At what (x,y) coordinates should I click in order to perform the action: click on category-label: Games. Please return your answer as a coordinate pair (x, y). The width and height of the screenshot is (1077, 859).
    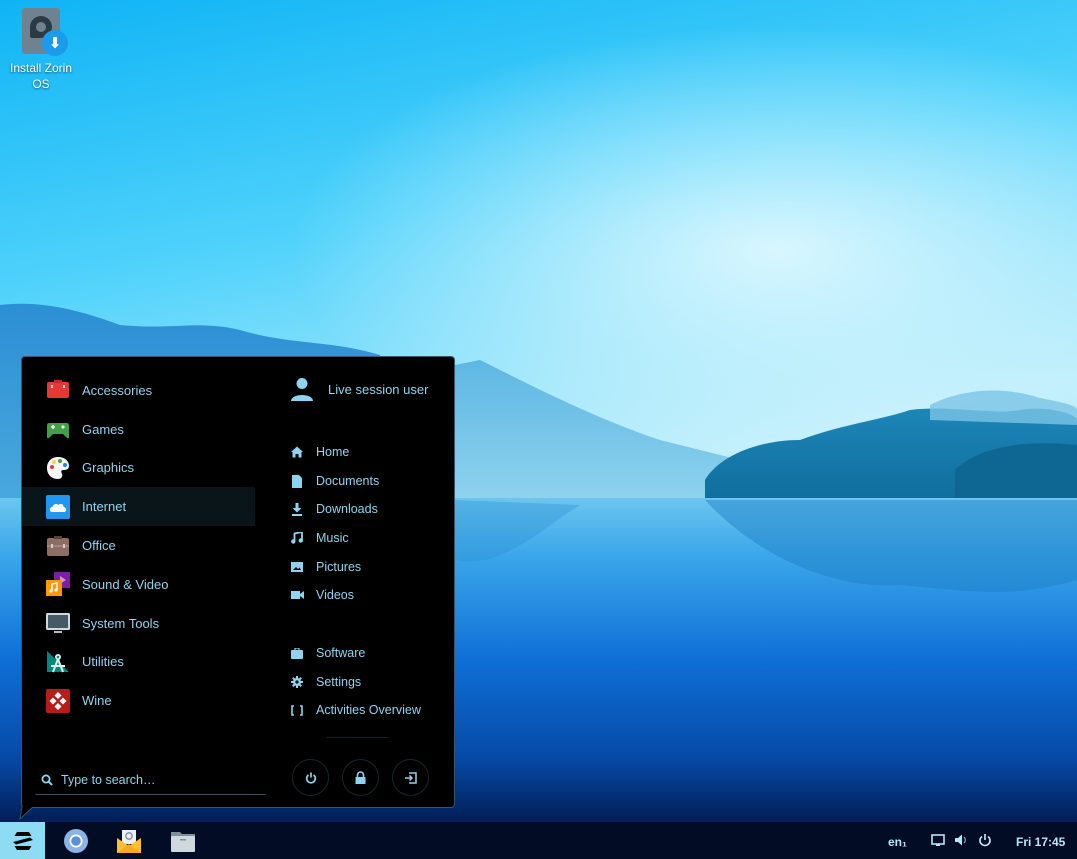
    Looking at the image, I should click on (103, 429).